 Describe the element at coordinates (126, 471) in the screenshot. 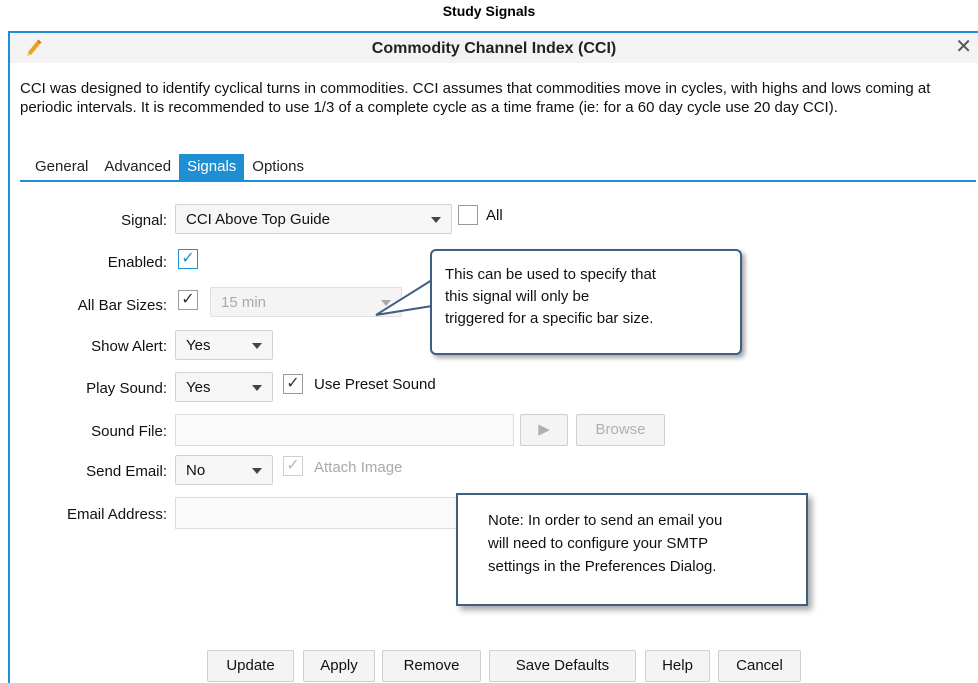

I see `send-email-label: Send Email:` at that location.